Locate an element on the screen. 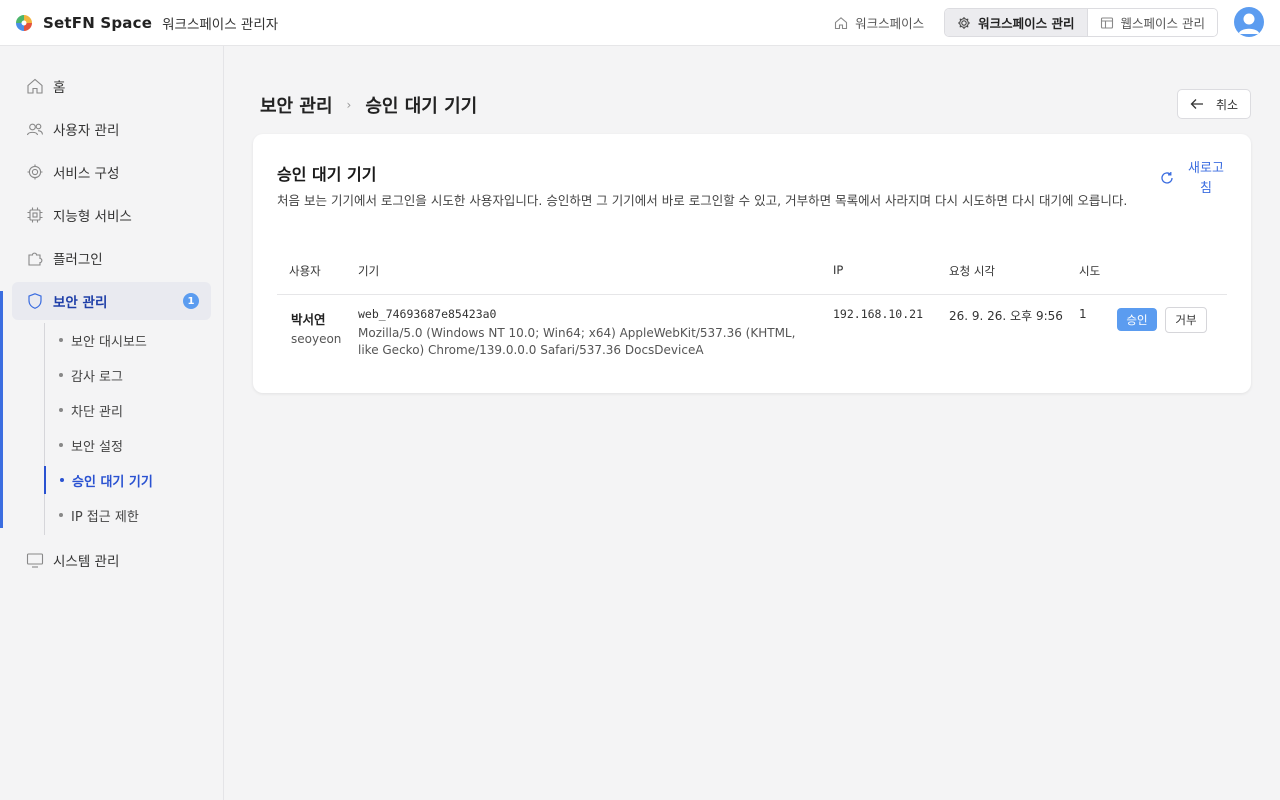  admin-segment: 워크스페이스 관리 웹스페이스 관리 is located at coordinates (1081, 22).